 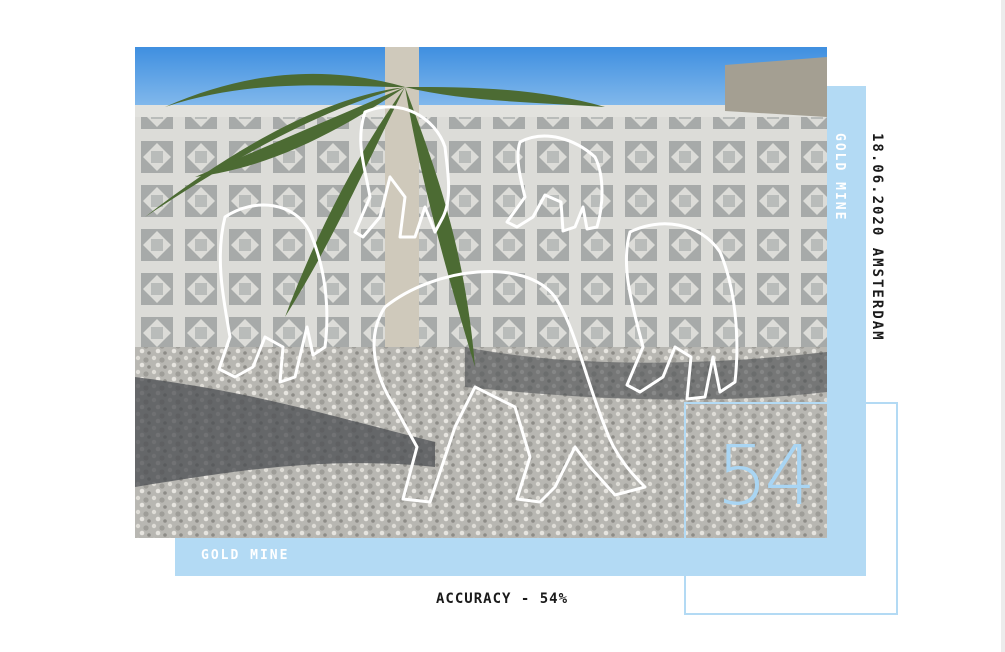 I want to click on date-location-label: 18.06.2020 AMSTERDAM, so click(x=877, y=237).